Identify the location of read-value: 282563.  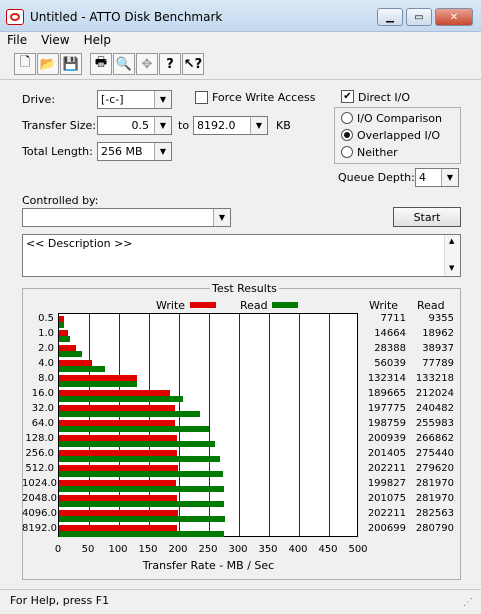
(434, 513).